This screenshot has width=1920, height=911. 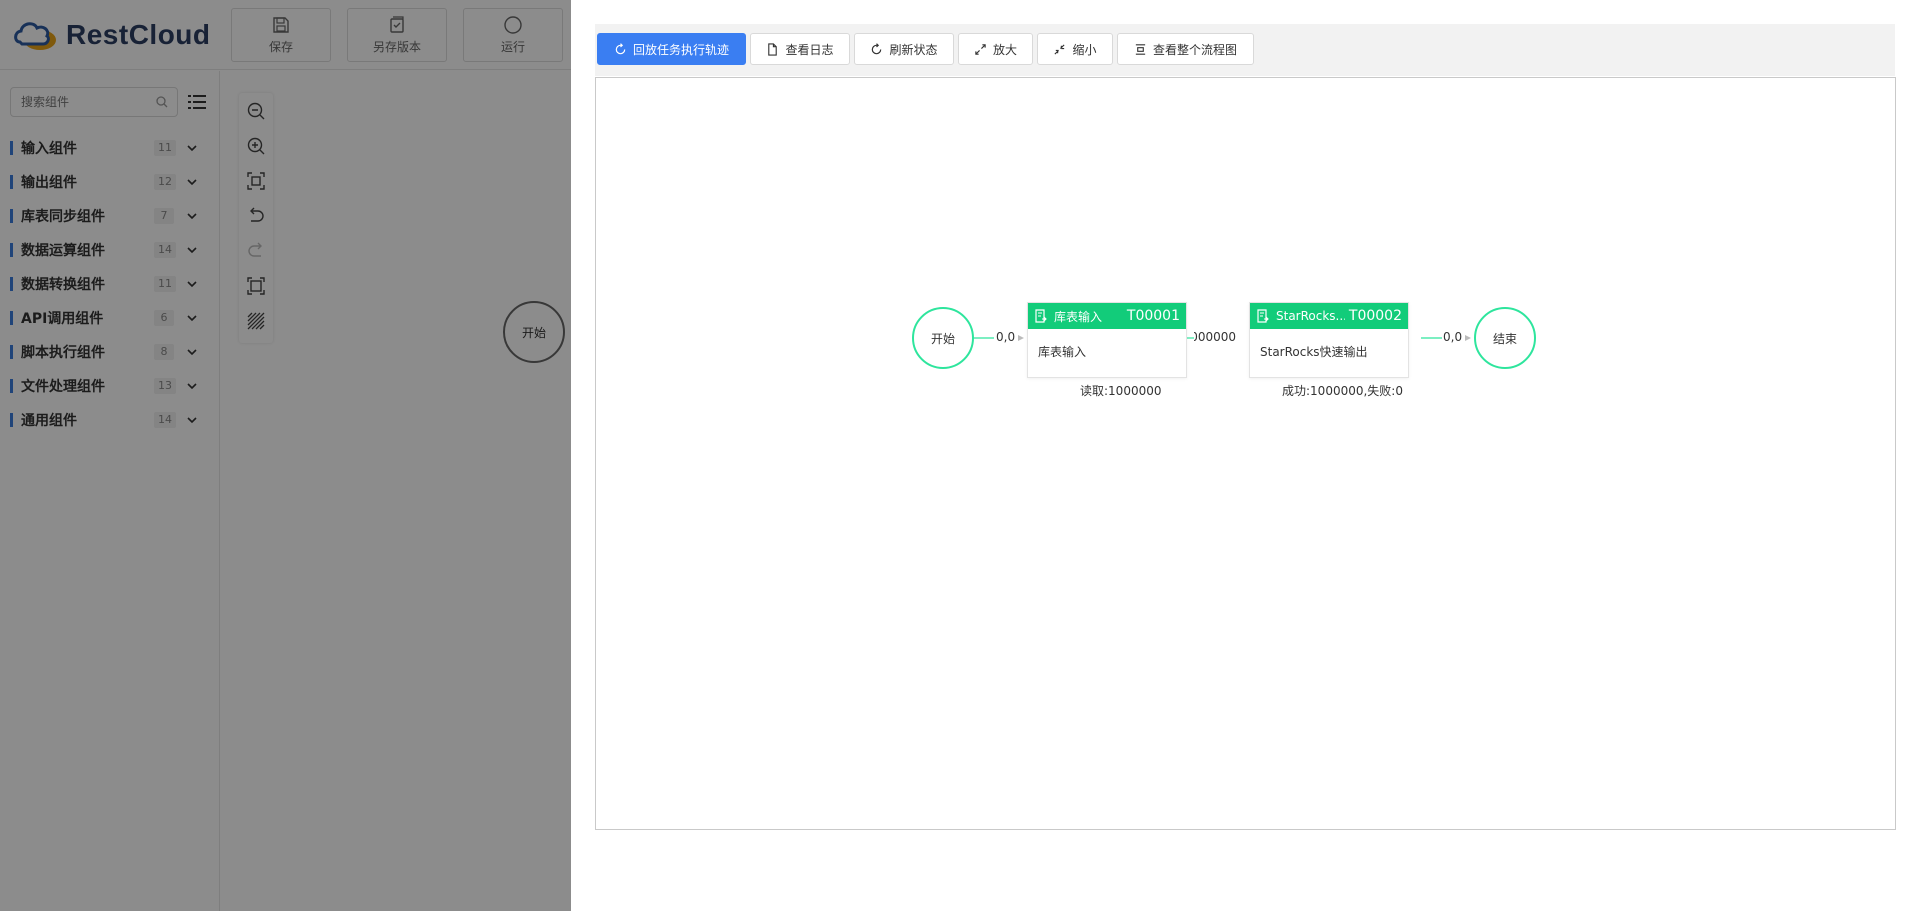 I want to click on node-body: StarRocks快速输出, so click(x=1314, y=352).